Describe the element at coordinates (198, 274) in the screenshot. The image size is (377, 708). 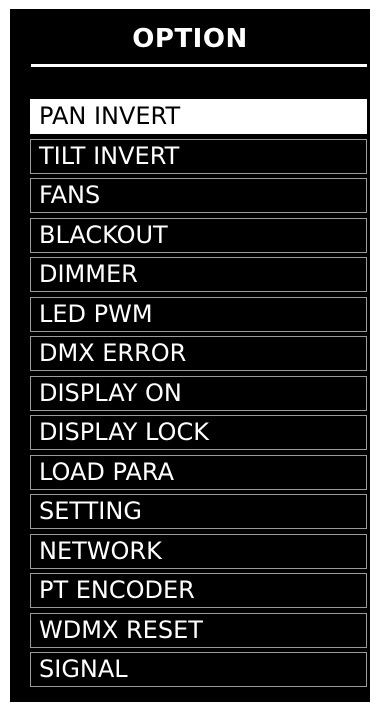
I see `menu-item-dimmer: DIMMER` at that location.